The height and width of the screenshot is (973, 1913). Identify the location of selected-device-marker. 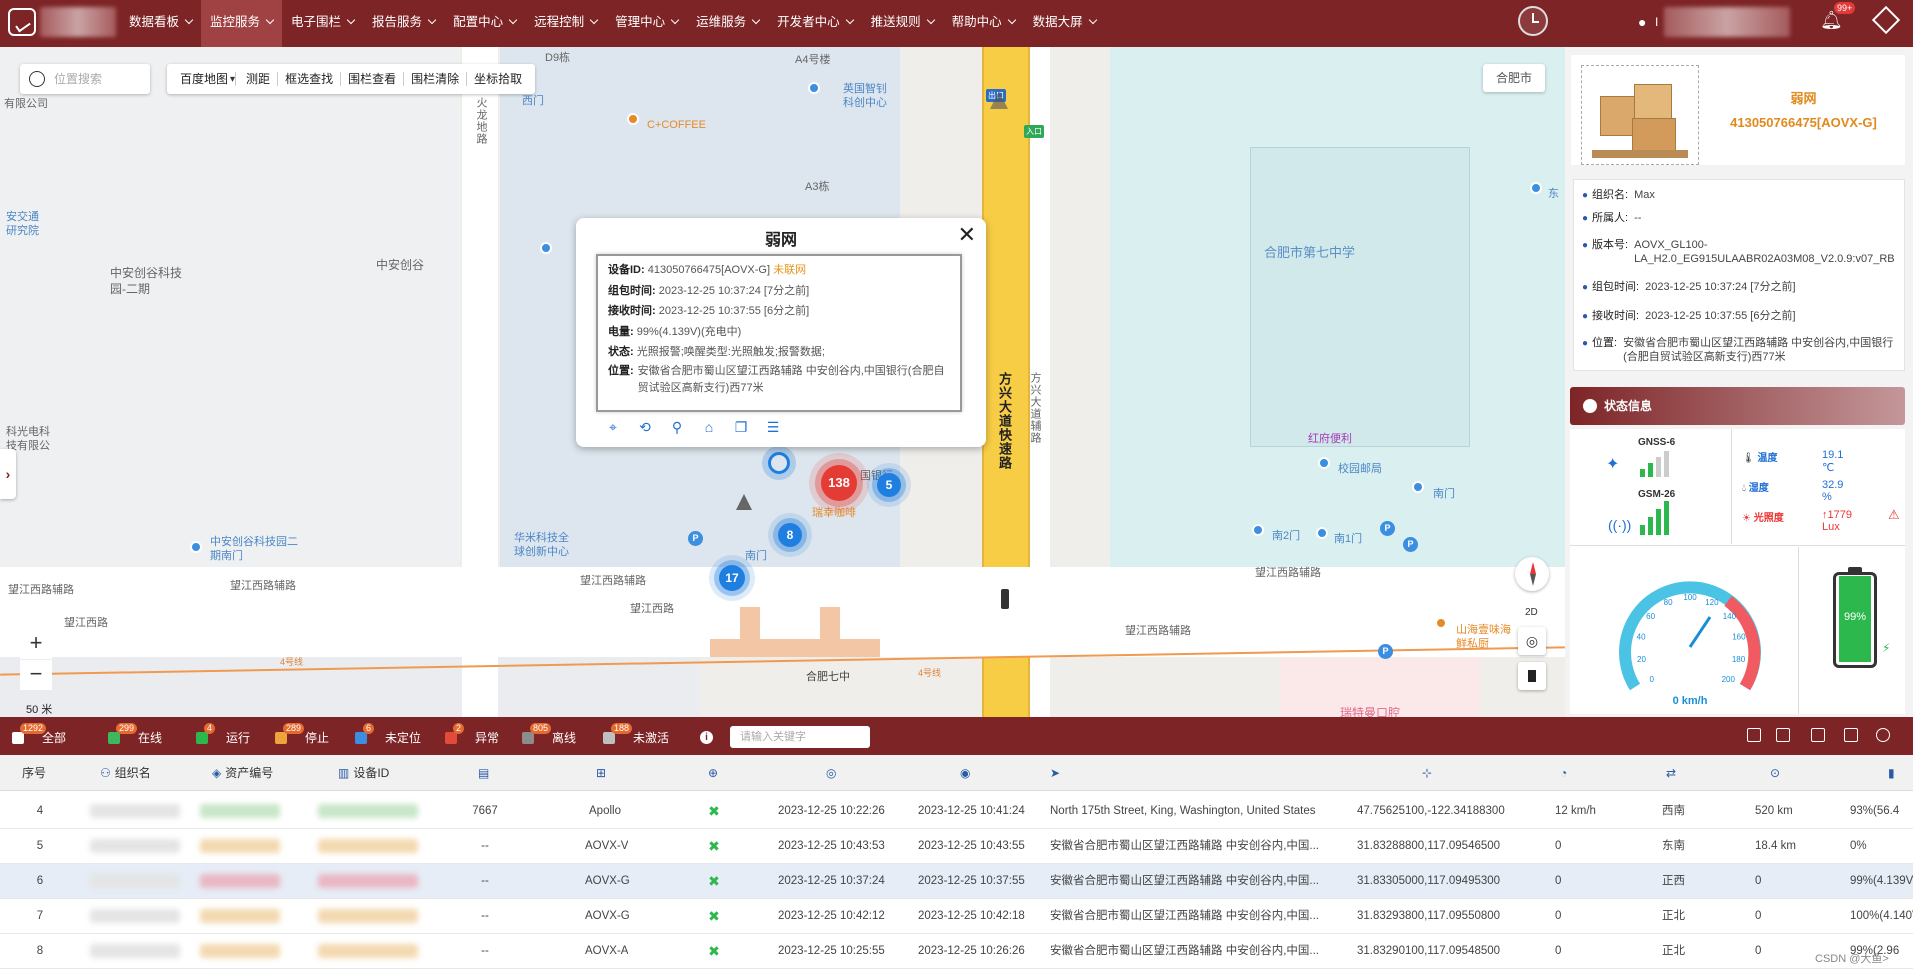
(779, 463).